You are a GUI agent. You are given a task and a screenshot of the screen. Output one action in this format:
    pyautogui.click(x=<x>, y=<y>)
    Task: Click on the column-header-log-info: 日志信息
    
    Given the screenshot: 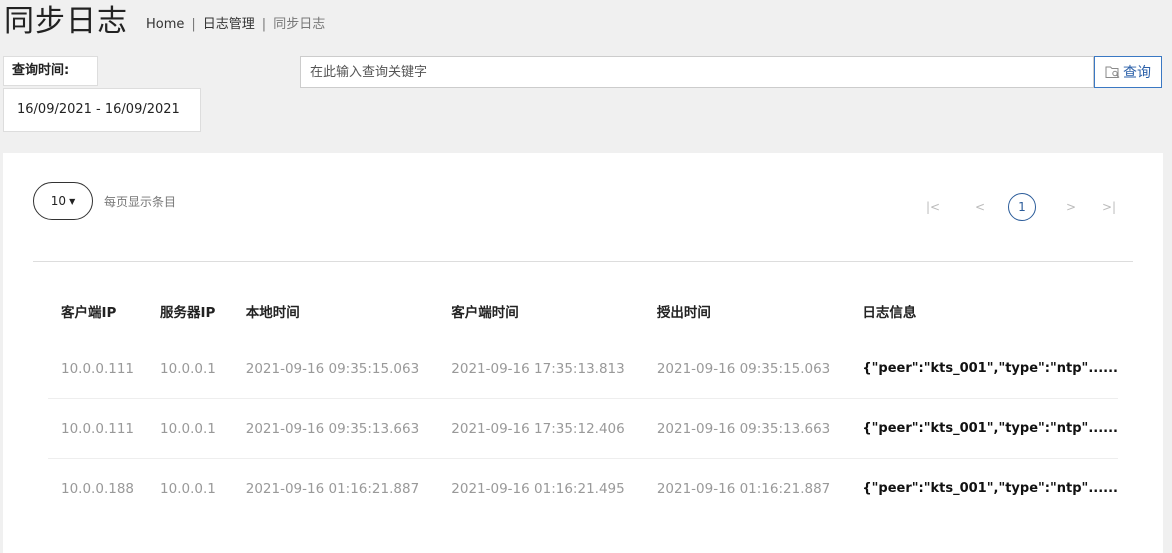 What is the action you would take?
    pyautogui.click(x=983, y=311)
    